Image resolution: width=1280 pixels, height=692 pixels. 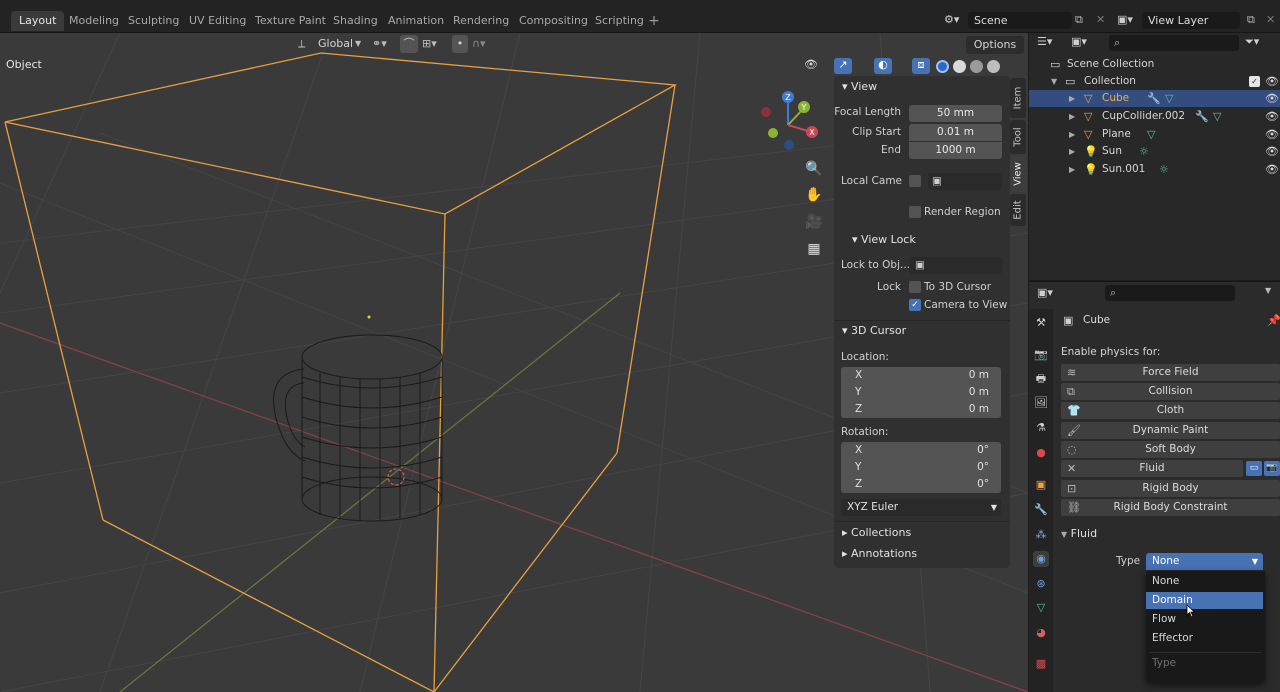 What do you see at coordinates (1079, 533) in the screenshot?
I see `fluid-section-header: ▼ Fluid` at bounding box center [1079, 533].